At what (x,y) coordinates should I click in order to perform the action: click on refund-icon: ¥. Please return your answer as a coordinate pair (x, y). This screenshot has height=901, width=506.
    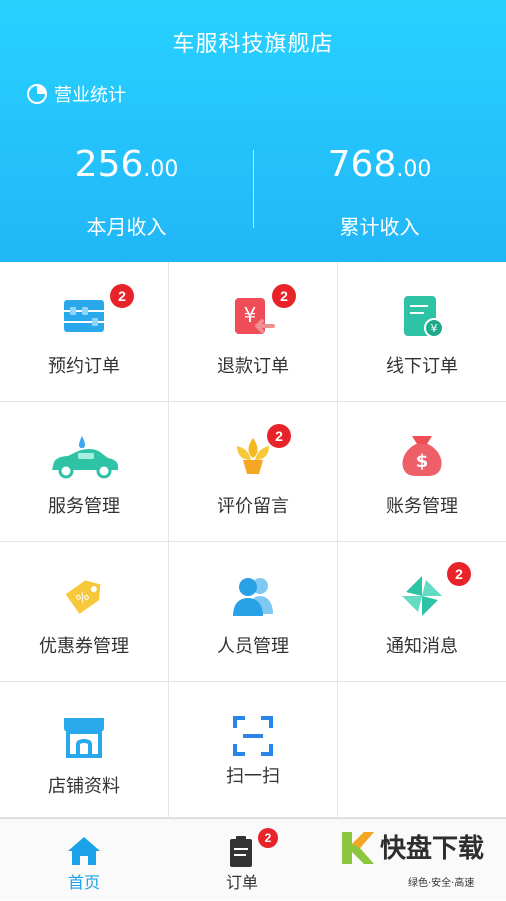
    Looking at the image, I should click on (255, 316).